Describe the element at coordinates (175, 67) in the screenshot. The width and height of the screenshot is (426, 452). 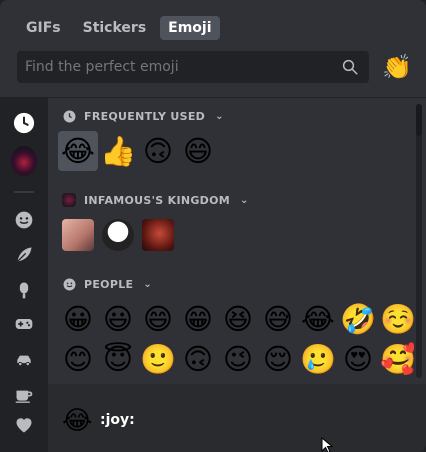
I see `search-input` at that location.